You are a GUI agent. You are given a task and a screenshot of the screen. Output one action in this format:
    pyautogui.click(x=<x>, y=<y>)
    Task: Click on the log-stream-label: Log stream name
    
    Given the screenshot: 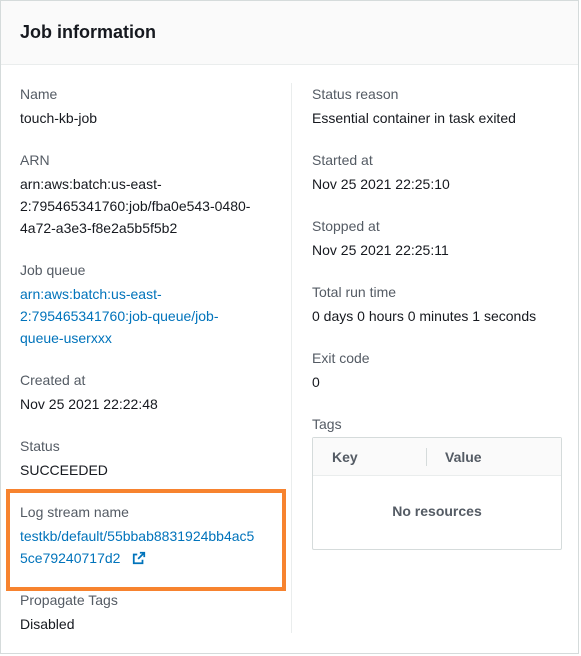 What is the action you would take?
    pyautogui.click(x=74, y=512)
    